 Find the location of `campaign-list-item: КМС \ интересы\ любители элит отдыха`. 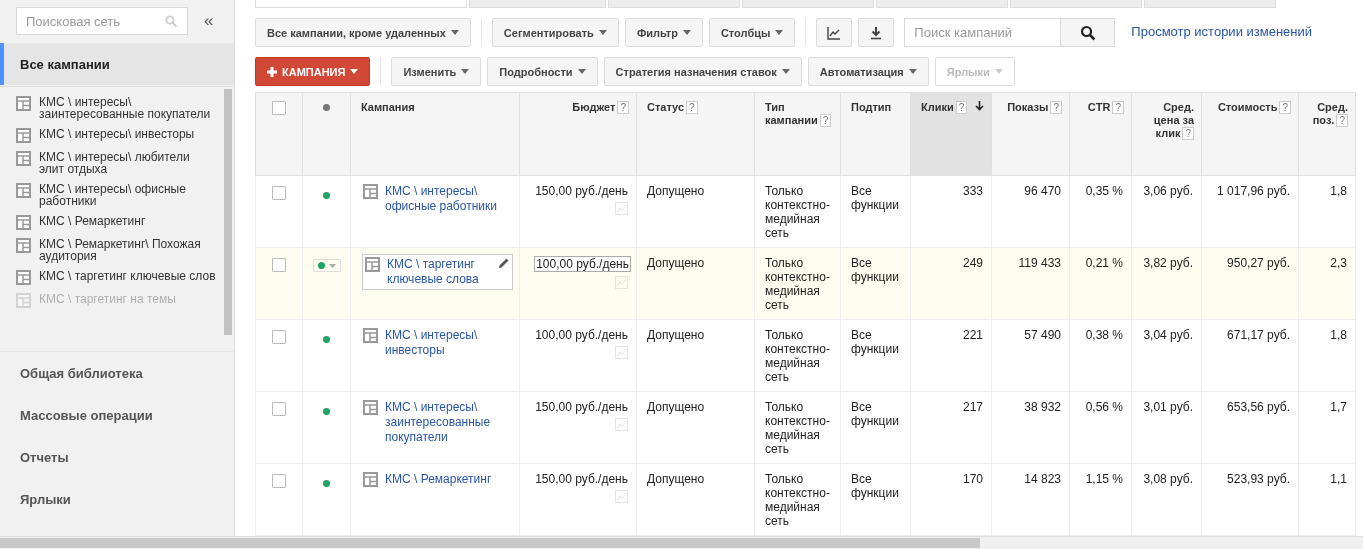

campaign-list-item: КМС \ интересы\ любители элит отдыха is located at coordinates (112, 164).